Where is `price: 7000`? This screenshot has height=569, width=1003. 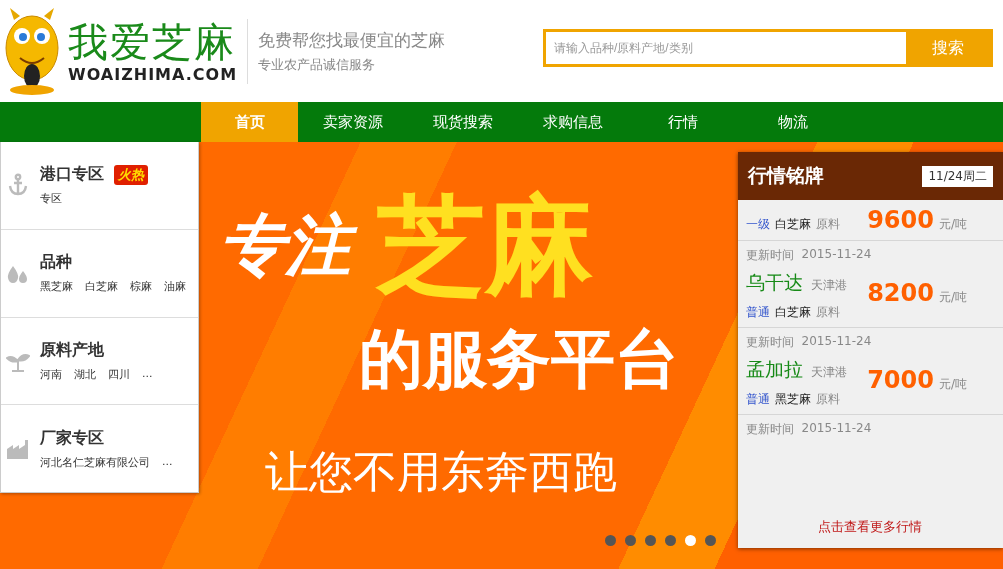
price: 7000 is located at coordinates (900, 379).